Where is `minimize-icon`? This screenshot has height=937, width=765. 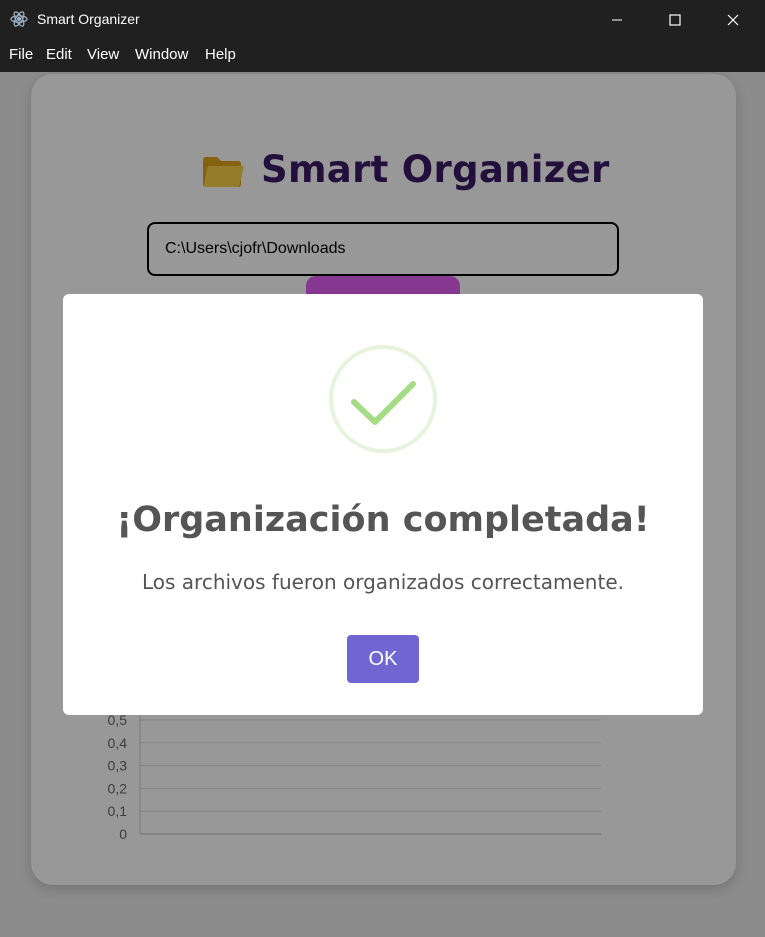
minimize-icon is located at coordinates (617, 19).